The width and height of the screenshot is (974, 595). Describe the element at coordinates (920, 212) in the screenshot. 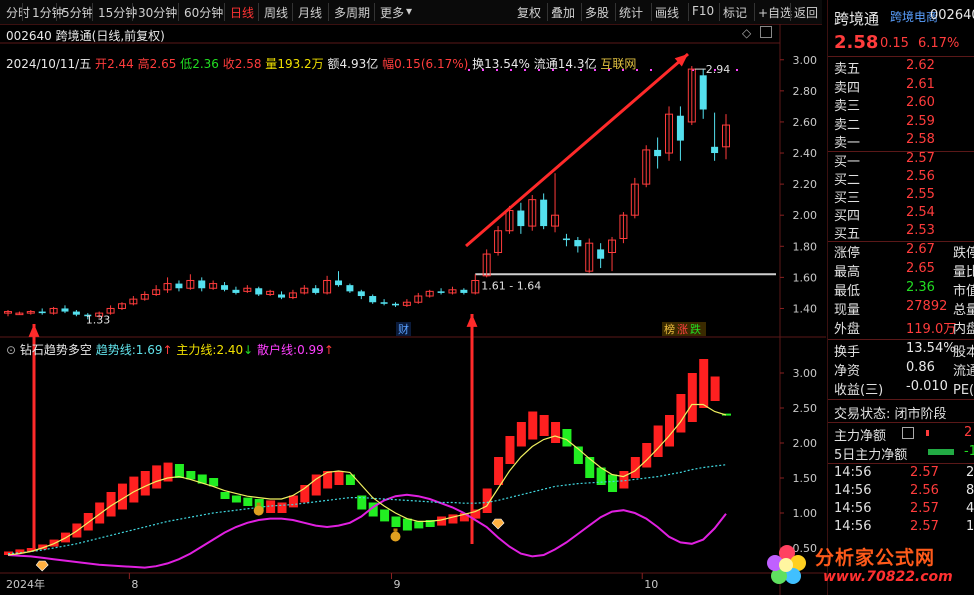

I see `buy-row-value: 2.54` at that location.